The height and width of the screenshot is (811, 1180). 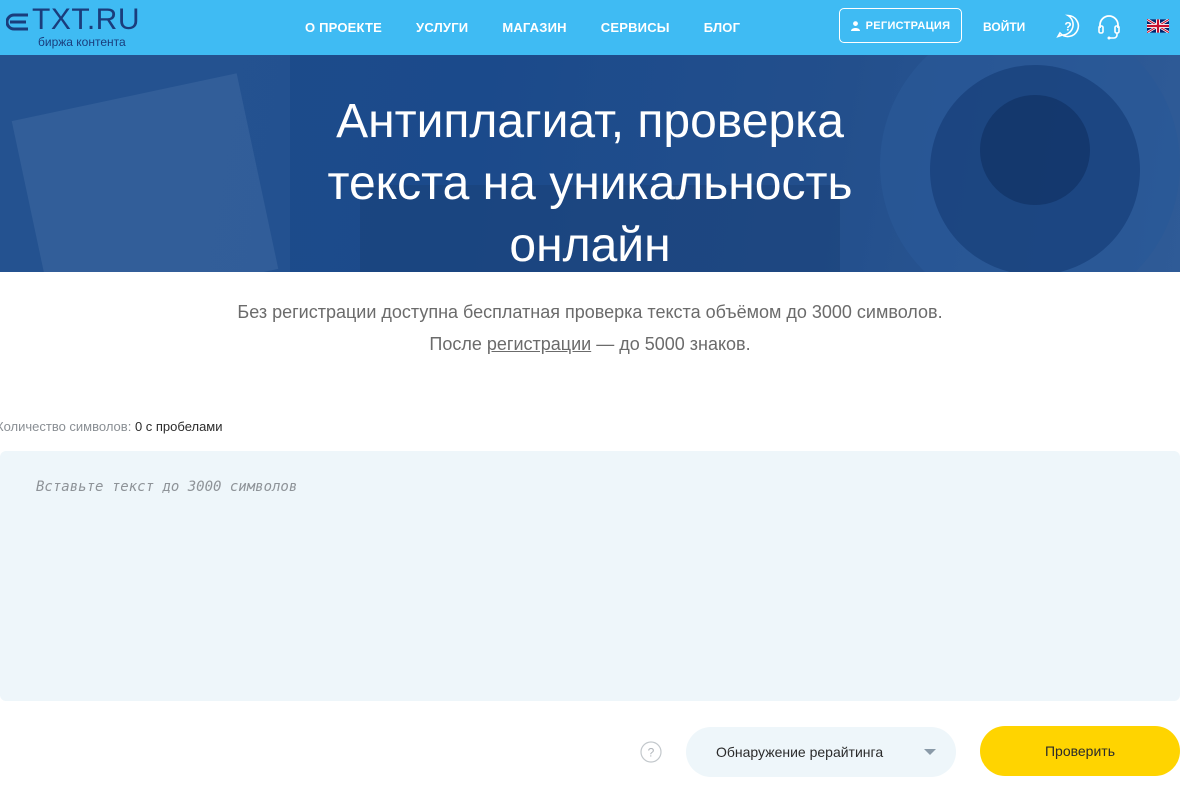 What do you see at coordinates (800, 752) in the screenshot?
I see `check-mode-value: Обнаружение рерайтинга` at bounding box center [800, 752].